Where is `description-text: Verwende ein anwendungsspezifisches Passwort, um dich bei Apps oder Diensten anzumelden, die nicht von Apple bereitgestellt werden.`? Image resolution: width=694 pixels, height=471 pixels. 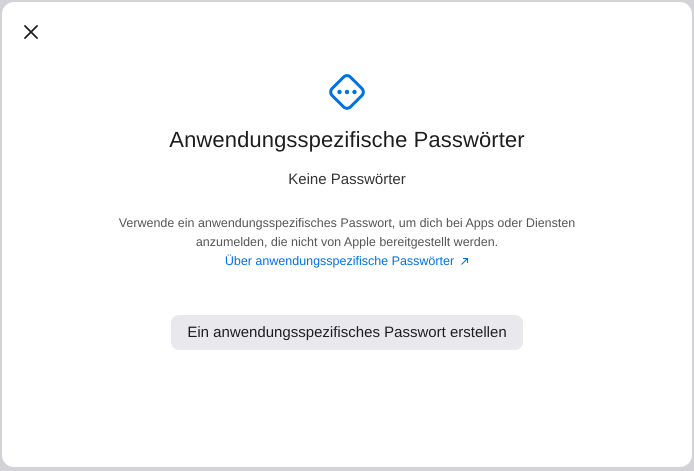 description-text: Verwende ein anwendungsspezifisches Passwort, um dich bei Apps oder Diensten anzumelden, die nicht von Apple bereitgestellt werden. is located at coordinates (347, 233).